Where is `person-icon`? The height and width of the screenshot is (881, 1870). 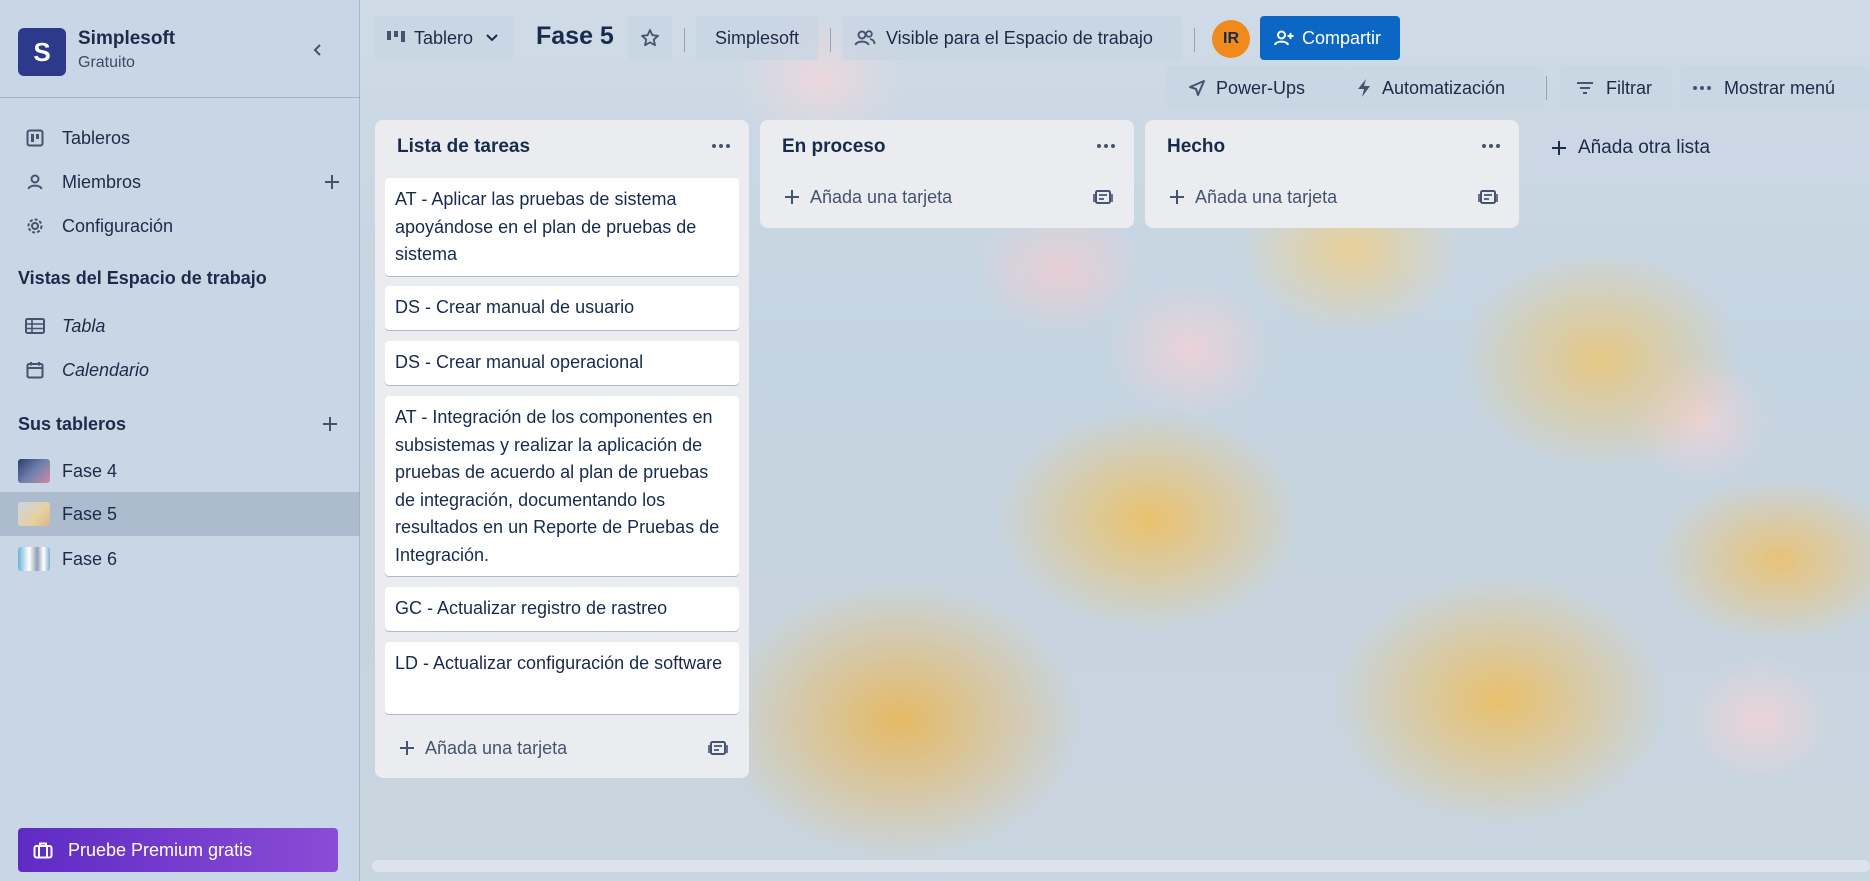 person-icon is located at coordinates (35, 182).